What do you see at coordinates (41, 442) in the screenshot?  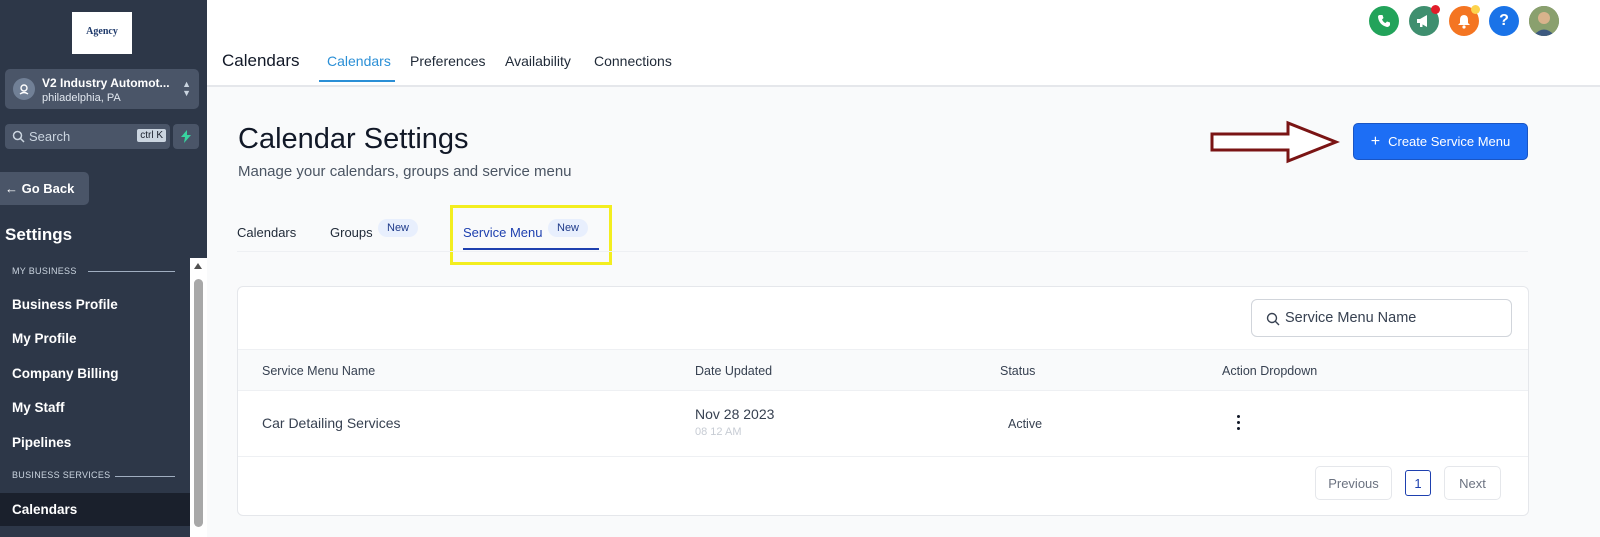 I see `sidebar-item-pipelines: Pipelines` at bounding box center [41, 442].